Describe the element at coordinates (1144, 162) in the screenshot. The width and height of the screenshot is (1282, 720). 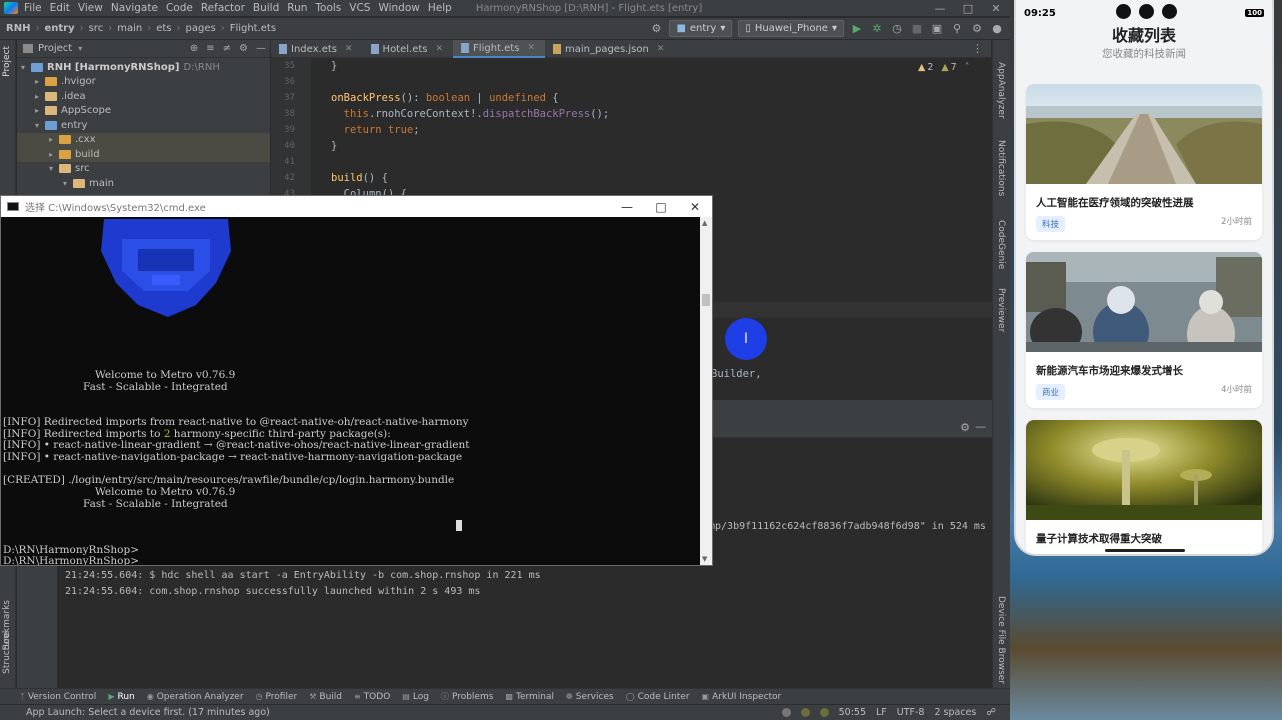
I see `news-card: 人工智能在医疗领域的突破性进展 科技 2小时前` at that location.